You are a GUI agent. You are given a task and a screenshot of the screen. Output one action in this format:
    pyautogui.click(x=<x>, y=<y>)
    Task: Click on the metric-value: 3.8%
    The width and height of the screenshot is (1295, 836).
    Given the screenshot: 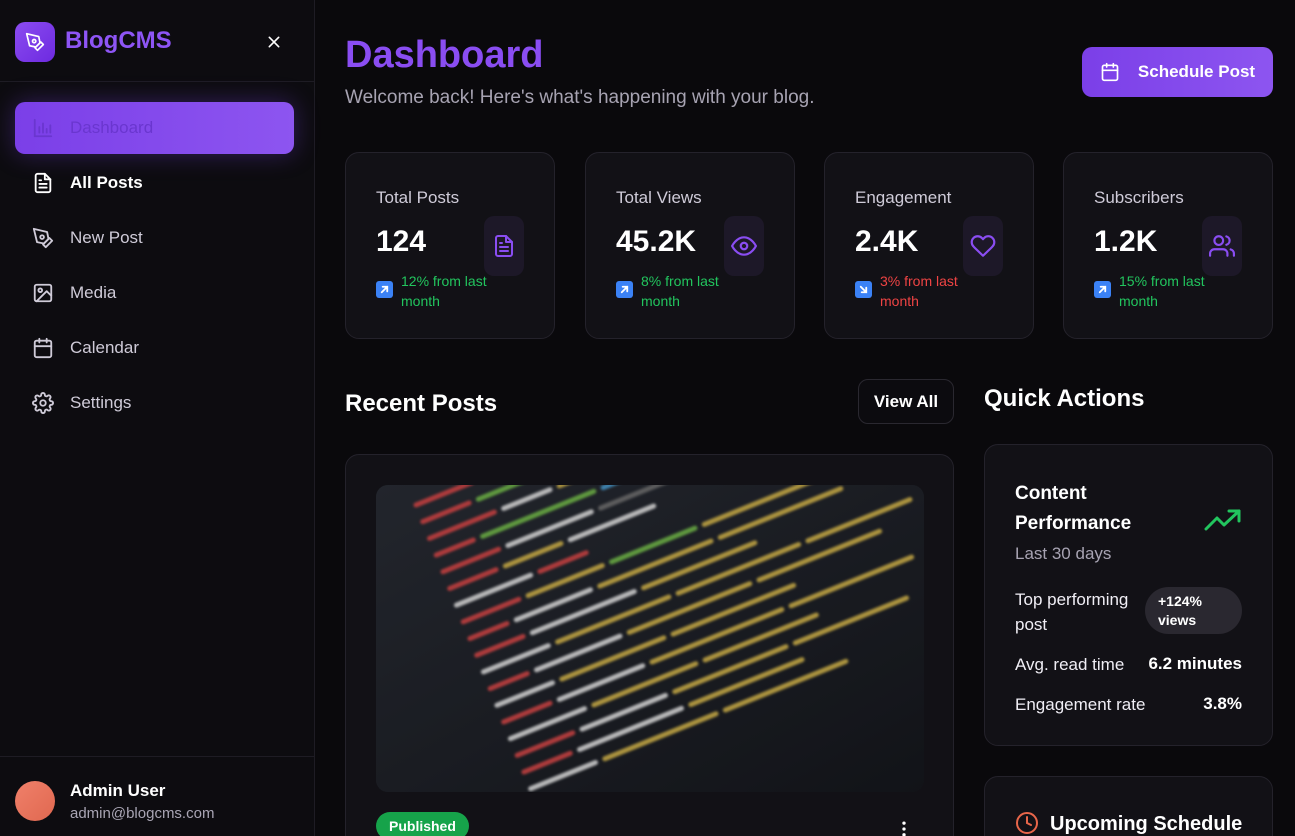 What is the action you would take?
    pyautogui.click(x=1222, y=703)
    